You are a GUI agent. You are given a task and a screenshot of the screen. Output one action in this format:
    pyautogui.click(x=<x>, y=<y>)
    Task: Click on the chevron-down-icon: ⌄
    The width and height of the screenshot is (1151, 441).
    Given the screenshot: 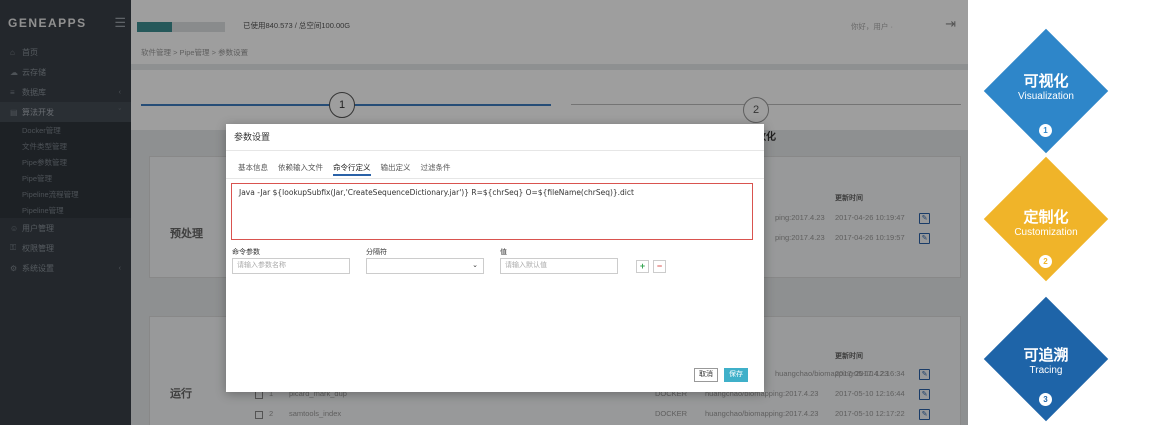 What is the action you would take?
    pyautogui.click(x=475, y=265)
    